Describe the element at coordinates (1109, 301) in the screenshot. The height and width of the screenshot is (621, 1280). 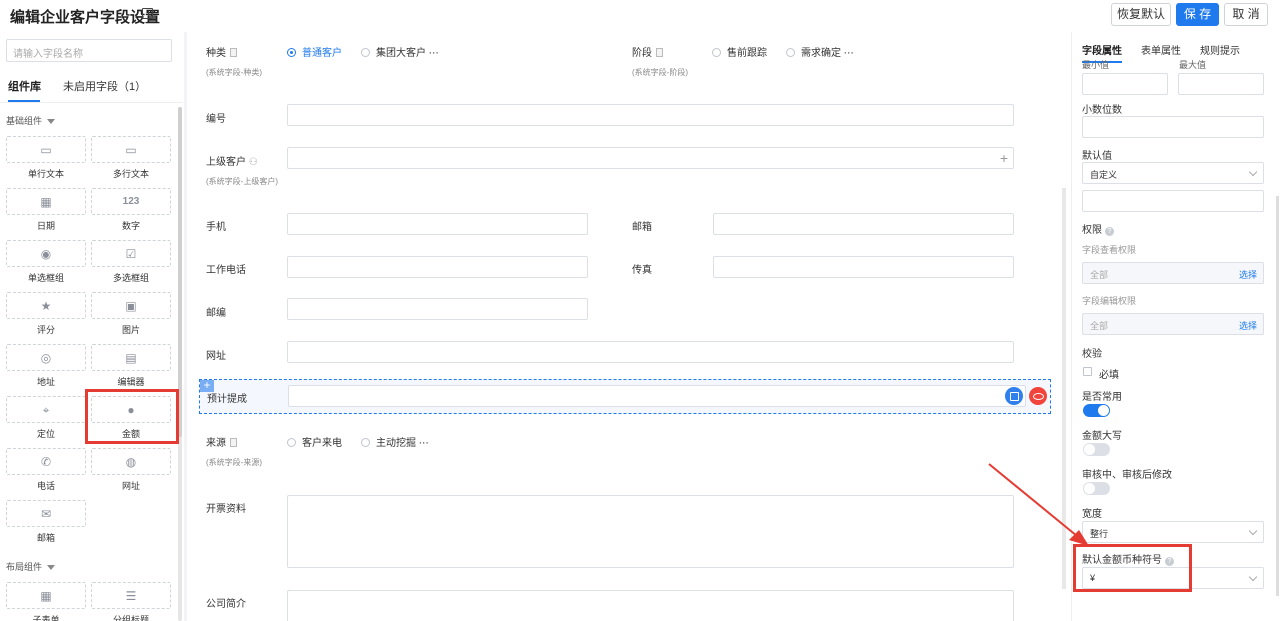
I see `edit-permission-label: 字段编辑权限` at that location.